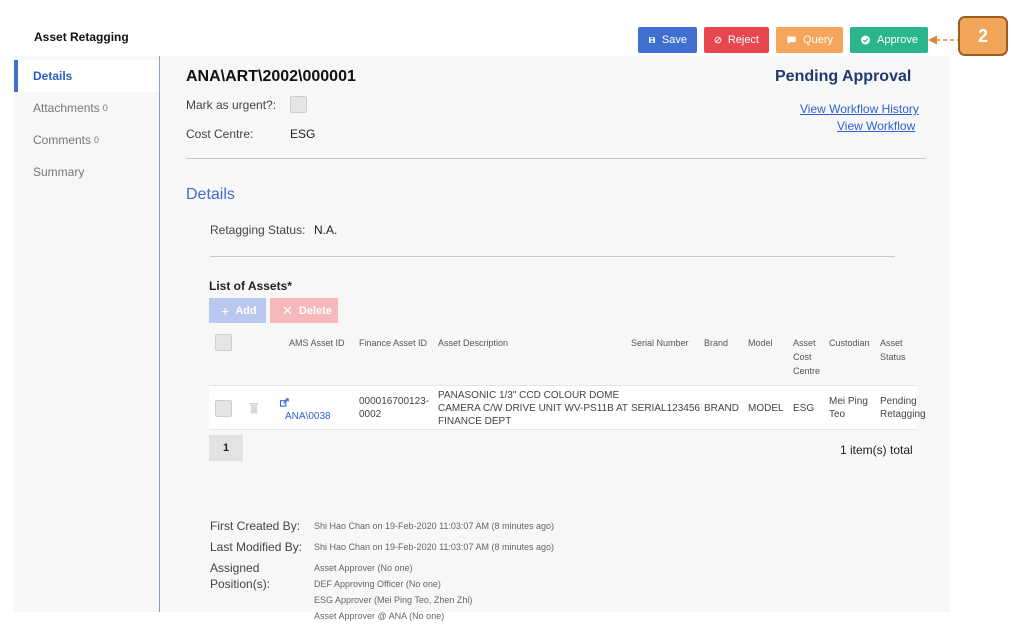  What do you see at coordinates (743, 40) in the screenshot?
I see `reject-button-label: Reject` at bounding box center [743, 40].